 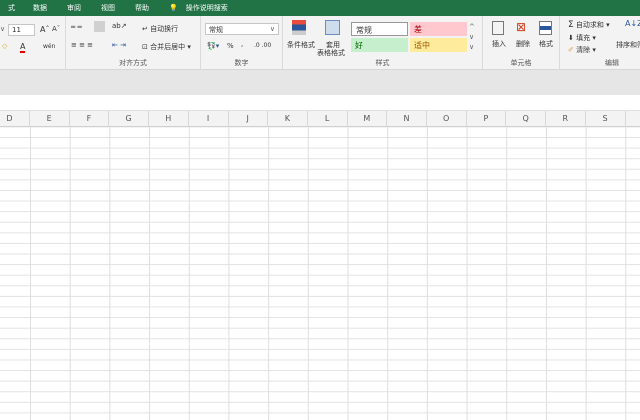 I want to click on column-header-D: D, so click(x=15, y=119).